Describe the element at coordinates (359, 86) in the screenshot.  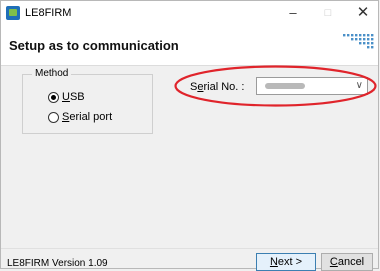
I see `chevron-down-icon: ∨` at that location.